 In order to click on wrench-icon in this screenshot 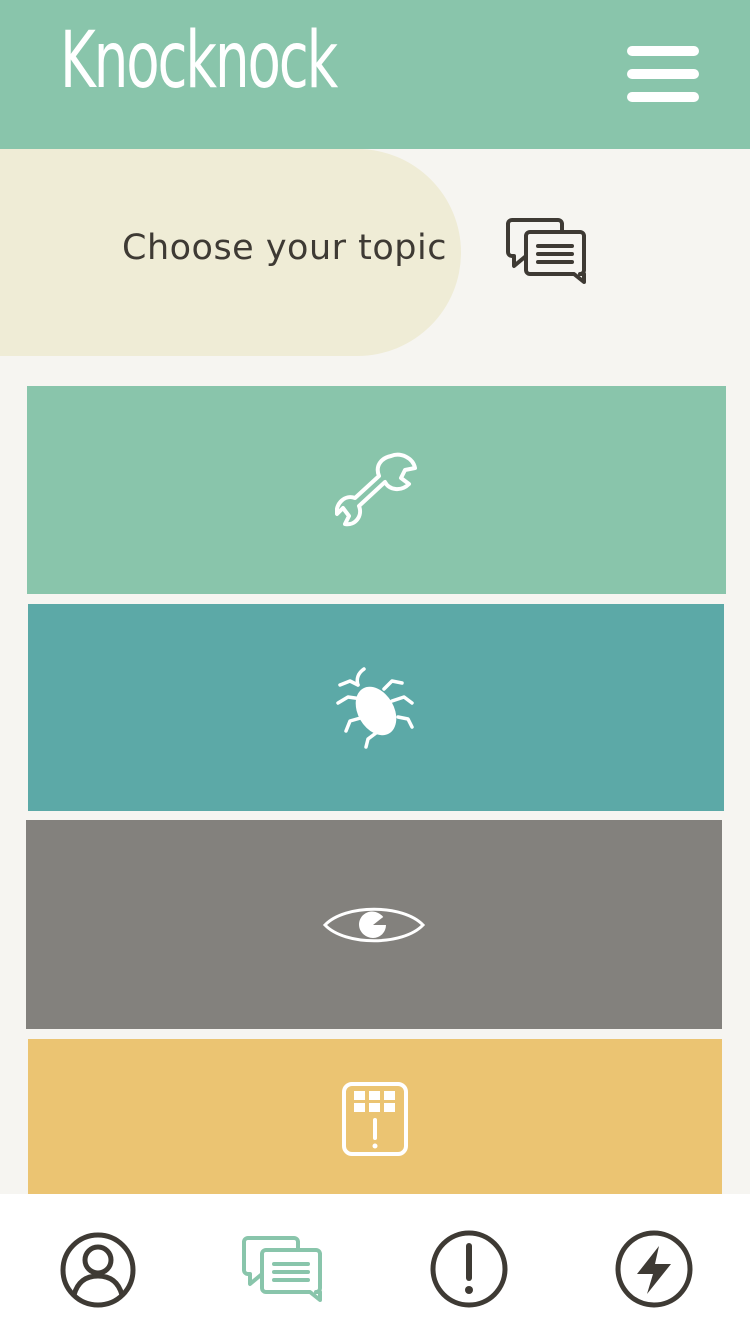, I will do `click(375, 489)`.